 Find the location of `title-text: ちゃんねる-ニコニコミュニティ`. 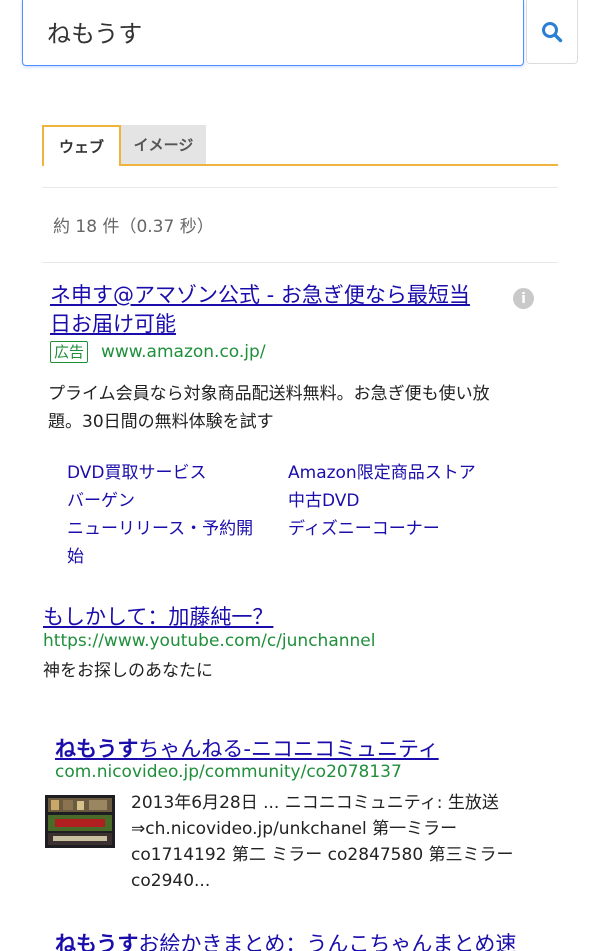

title-text: ちゃんねる-ニコニコミュニティ is located at coordinates (288, 749).